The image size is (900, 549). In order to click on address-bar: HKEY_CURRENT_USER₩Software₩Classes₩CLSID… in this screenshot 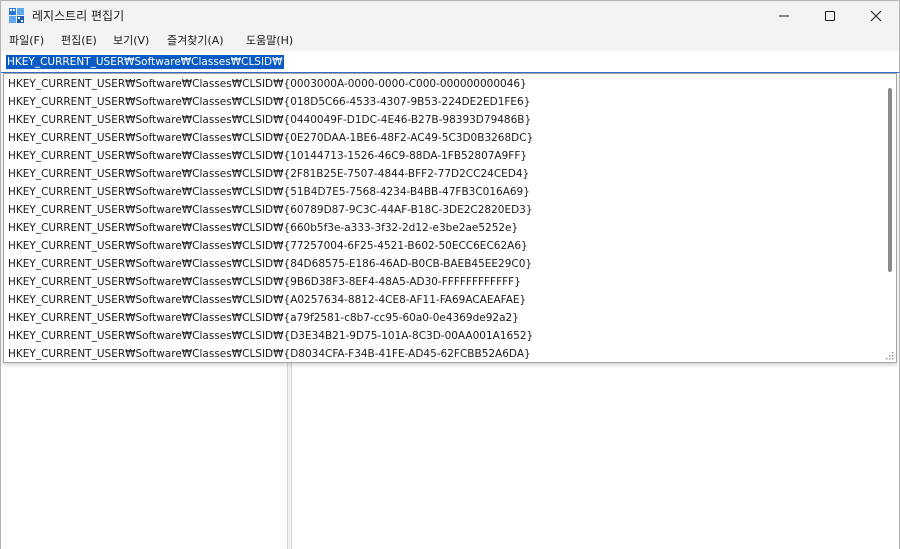, I will do `click(450, 62)`.